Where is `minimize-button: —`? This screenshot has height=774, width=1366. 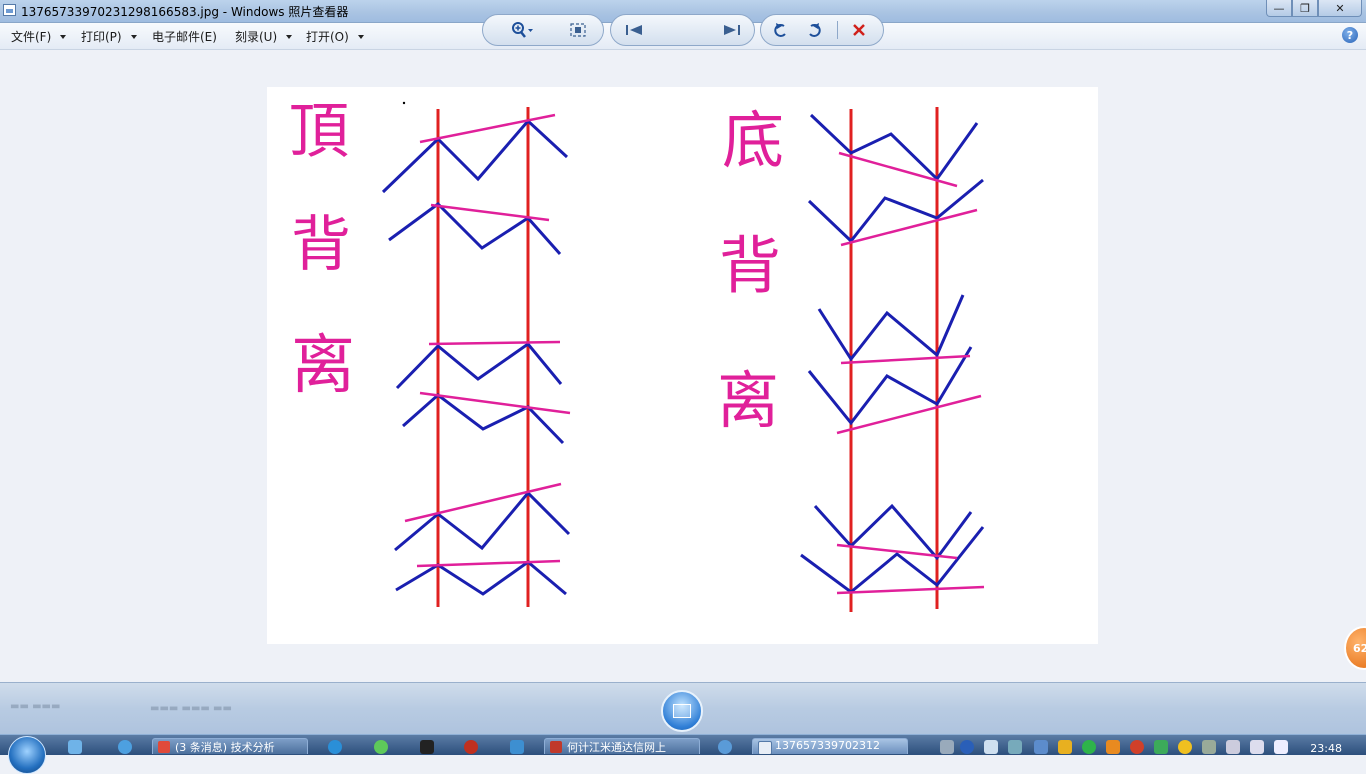 minimize-button: — is located at coordinates (1279, 8).